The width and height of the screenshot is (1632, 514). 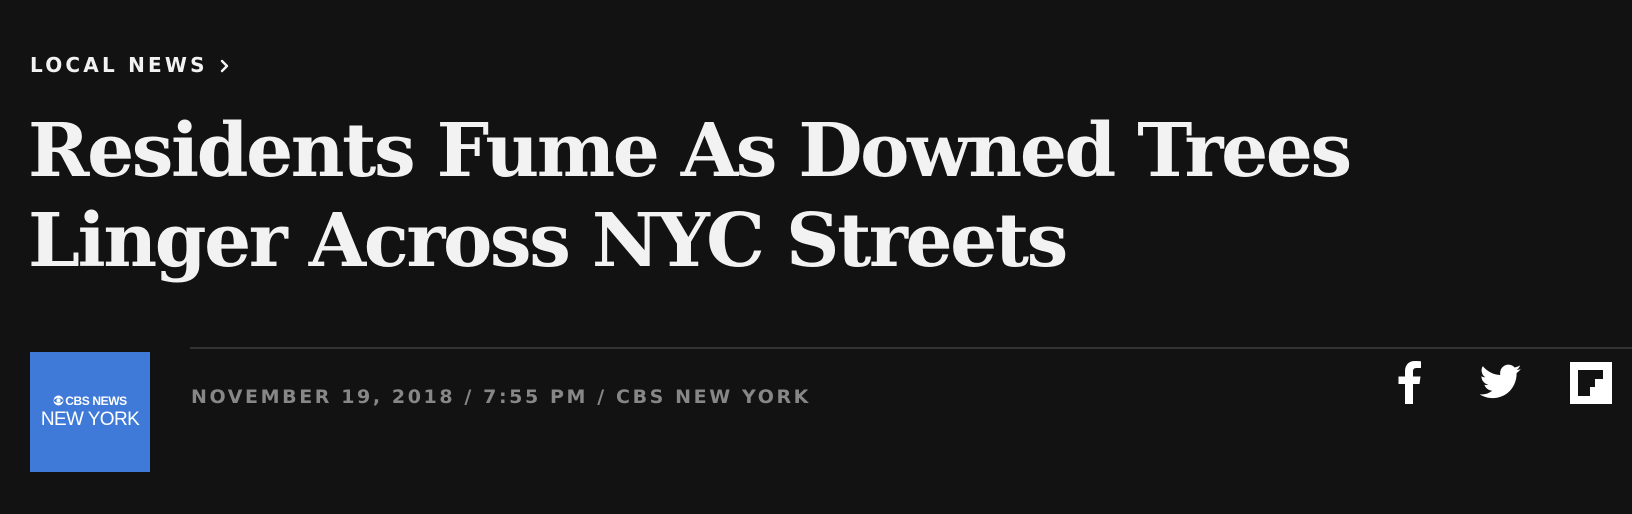 What do you see at coordinates (58, 400) in the screenshot?
I see `cbs-eye-icon` at bounding box center [58, 400].